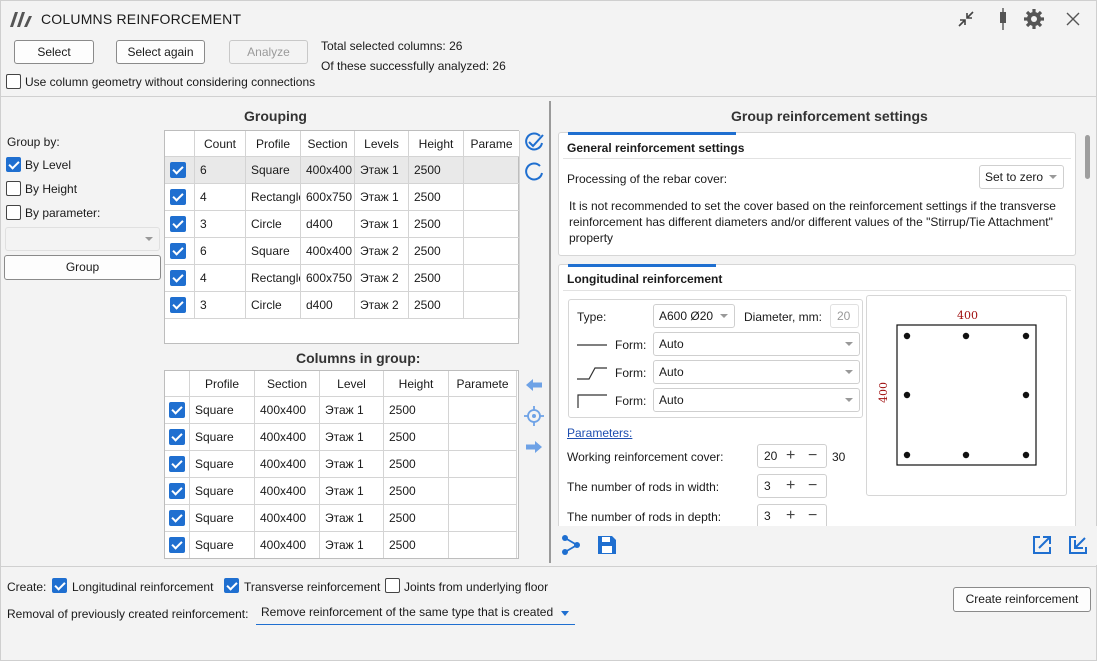  Describe the element at coordinates (342, 251) in the screenshot. I see `table-row: 6 Square 400x400 Этаж 2 2500` at that location.